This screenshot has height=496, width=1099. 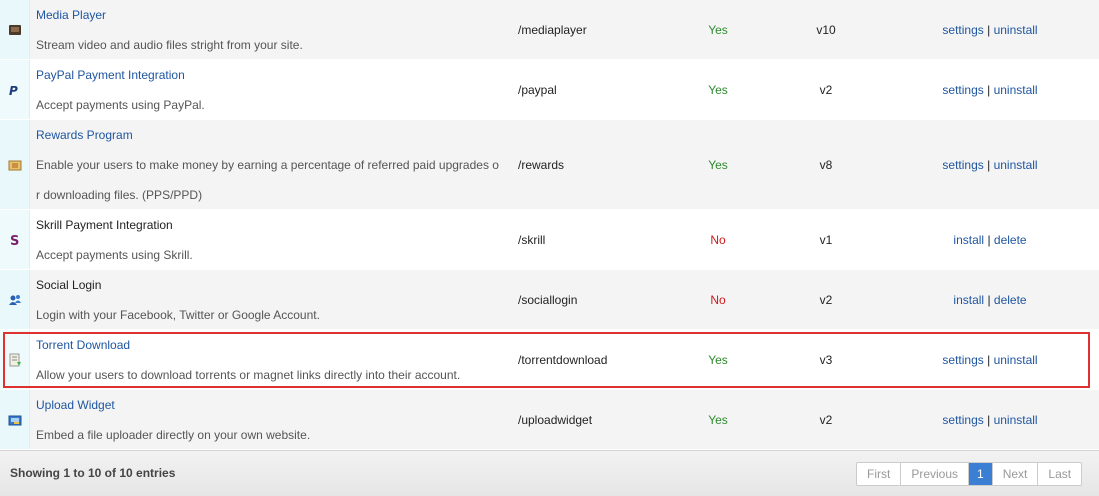 I want to click on torrent-icon, so click(x=15, y=360).